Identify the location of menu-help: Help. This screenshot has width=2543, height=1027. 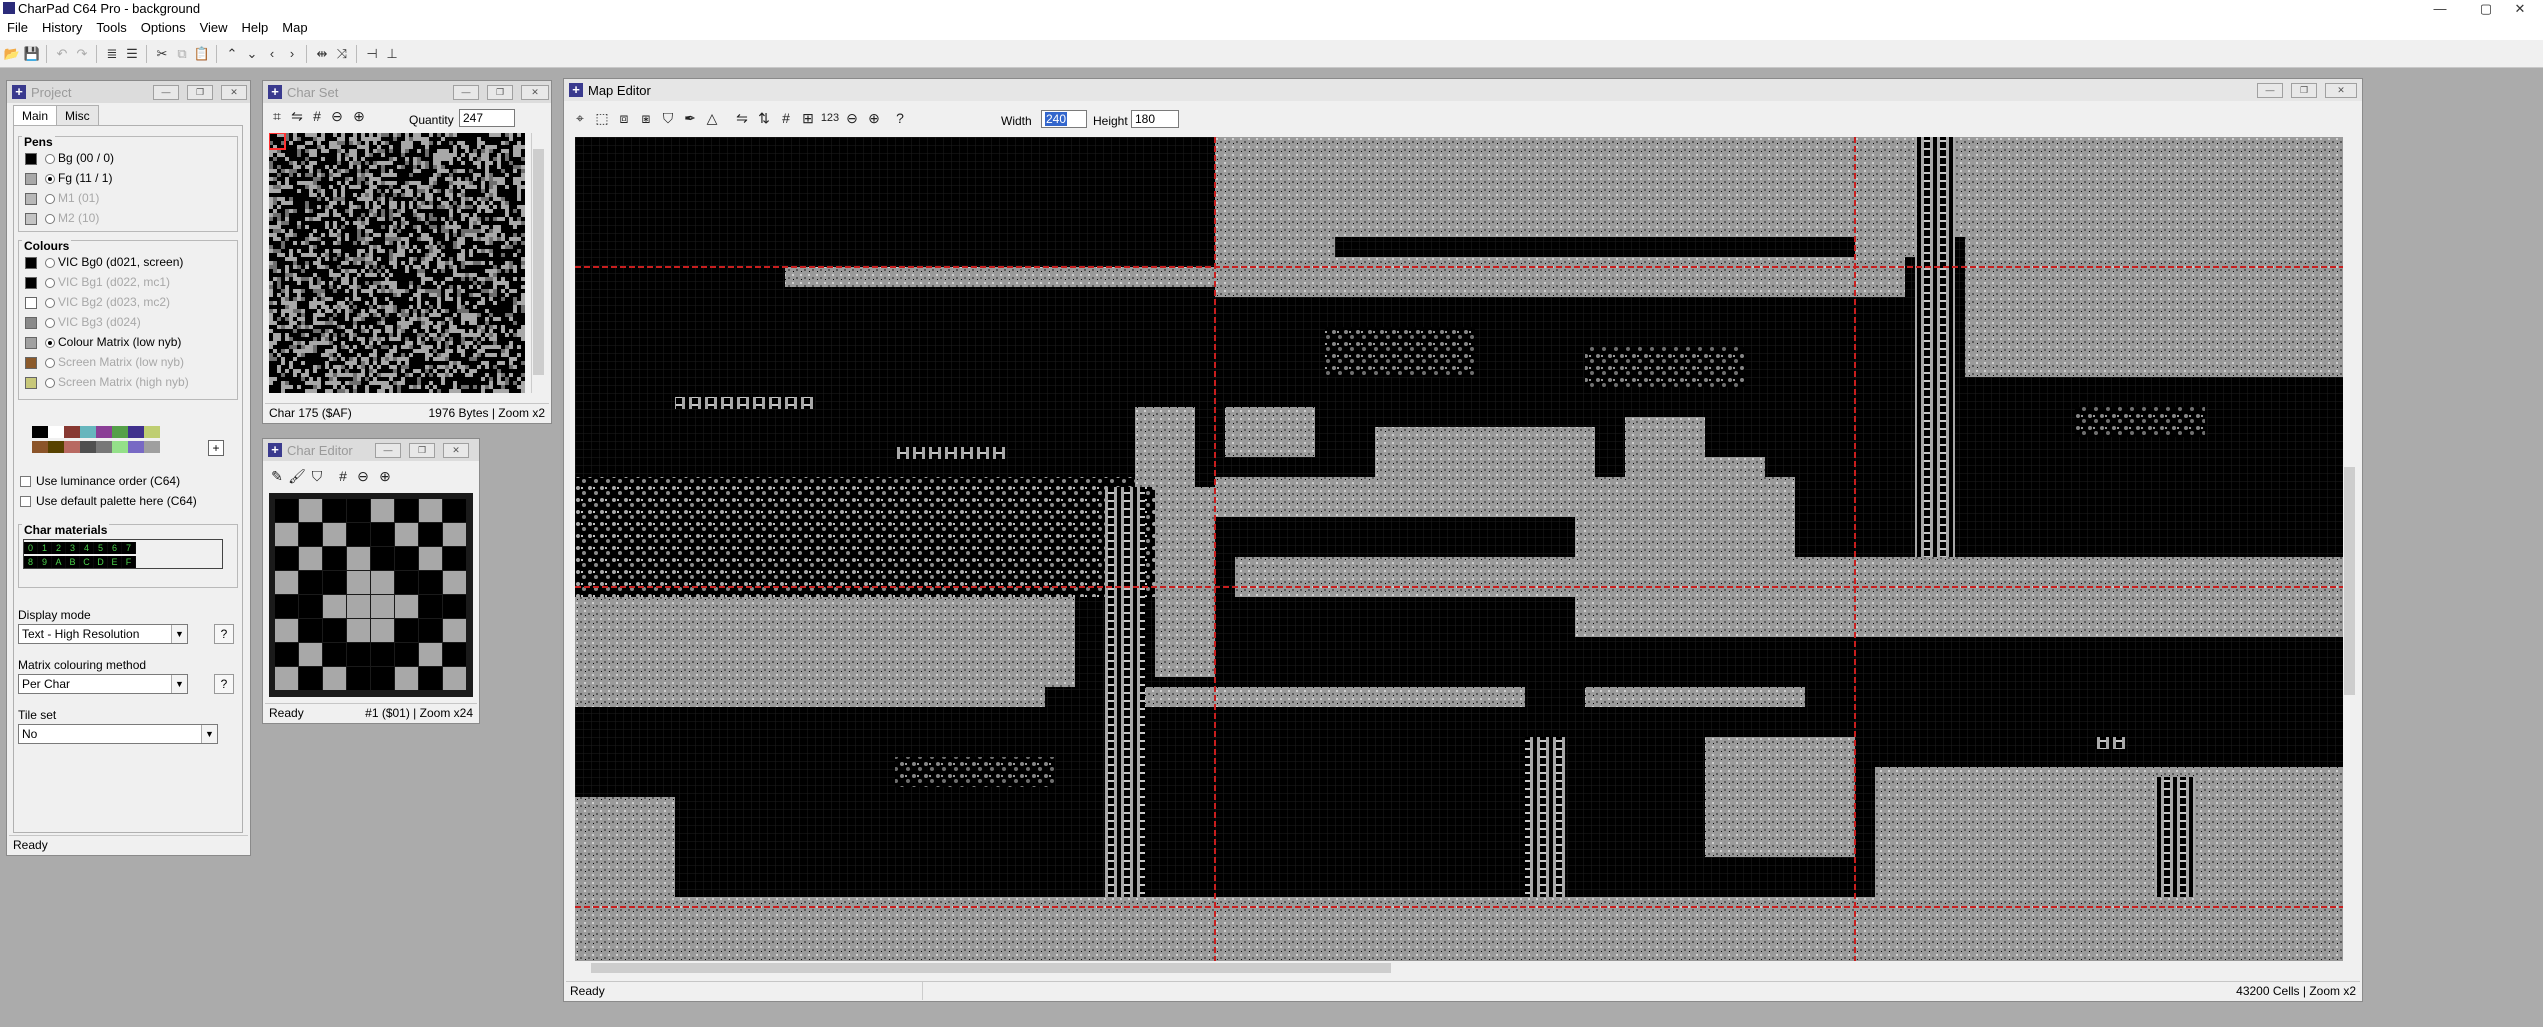
(255, 26).